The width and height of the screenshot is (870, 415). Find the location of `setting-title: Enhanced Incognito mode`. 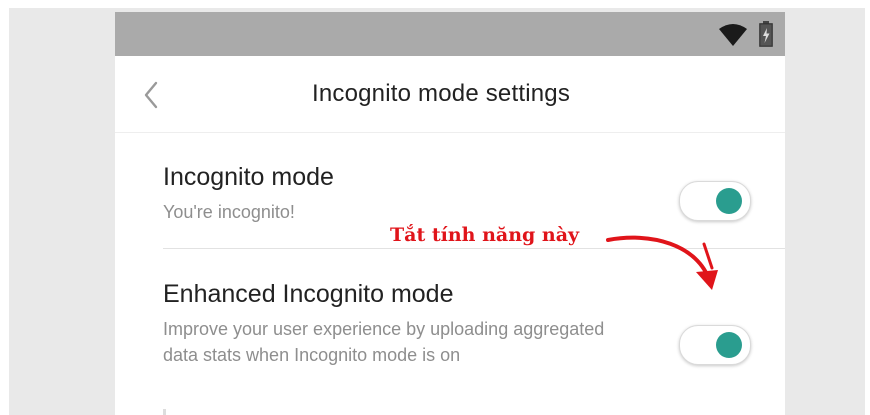

setting-title: Enhanced Incognito mode is located at coordinates (308, 294).